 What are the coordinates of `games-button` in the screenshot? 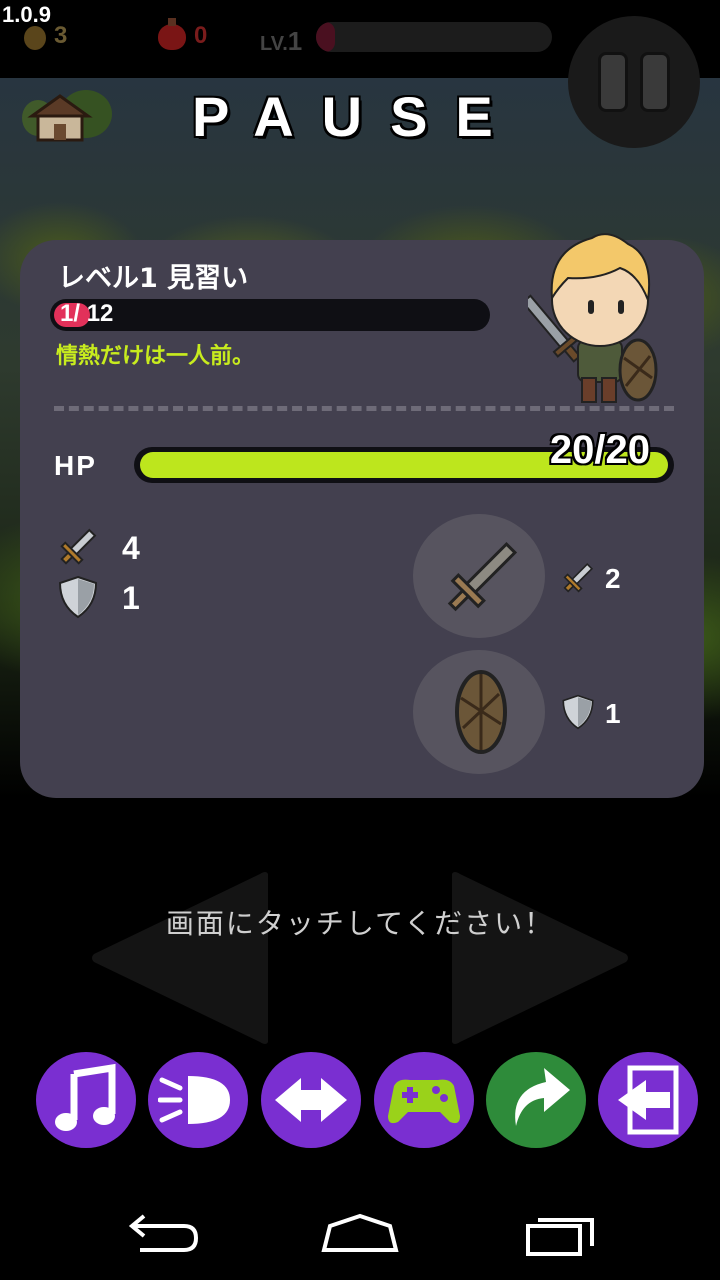 It's located at (424, 1100).